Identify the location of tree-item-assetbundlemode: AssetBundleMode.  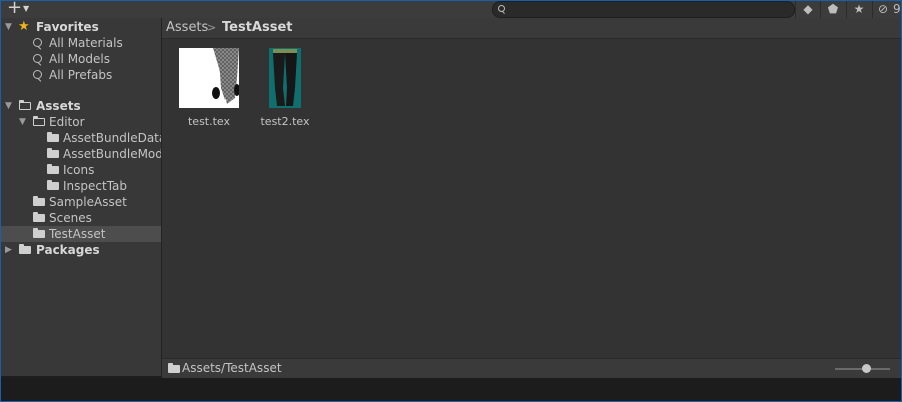
(81, 154).